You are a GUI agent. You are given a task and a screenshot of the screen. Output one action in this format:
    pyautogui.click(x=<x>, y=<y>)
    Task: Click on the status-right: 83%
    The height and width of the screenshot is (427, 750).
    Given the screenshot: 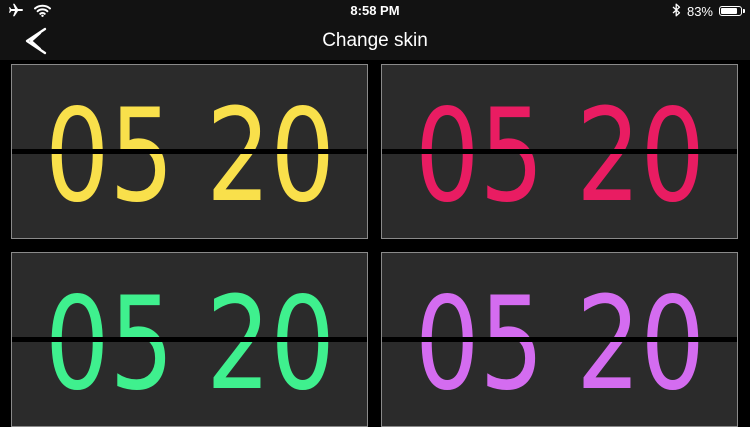 What is the action you would take?
    pyautogui.click(x=708, y=11)
    